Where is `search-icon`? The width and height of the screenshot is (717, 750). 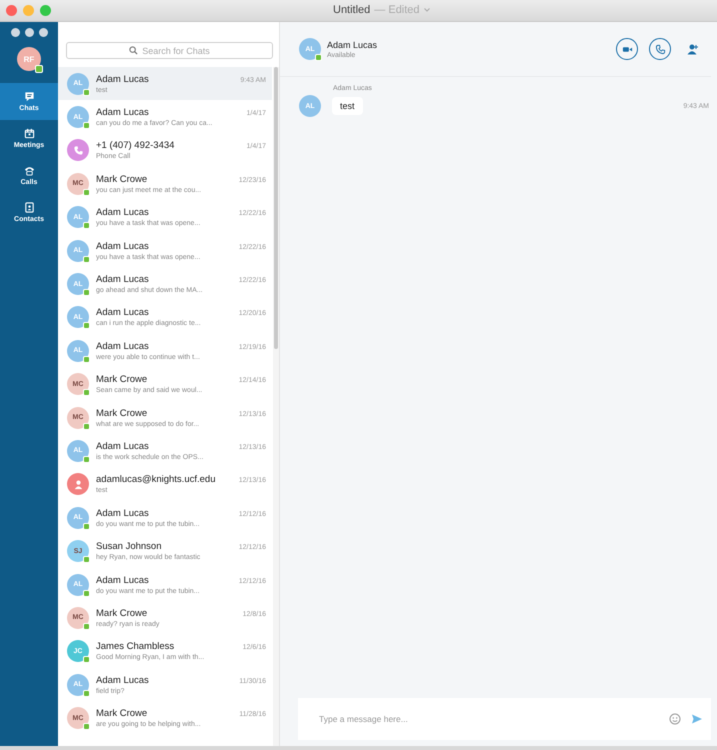 search-icon is located at coordinates (133, 50).